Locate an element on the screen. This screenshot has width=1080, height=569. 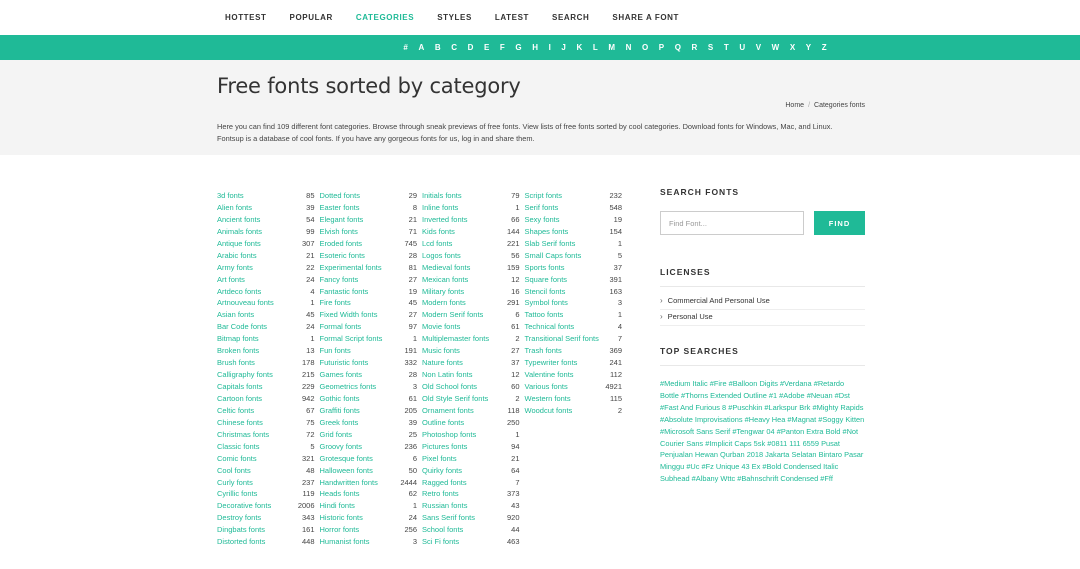
category-link: 3d fonts is located at coordinates (230, 196).